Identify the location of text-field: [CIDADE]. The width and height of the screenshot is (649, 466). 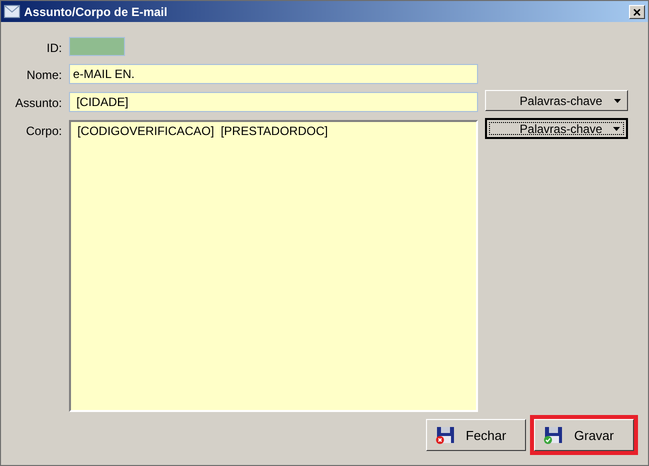
(273, 102).